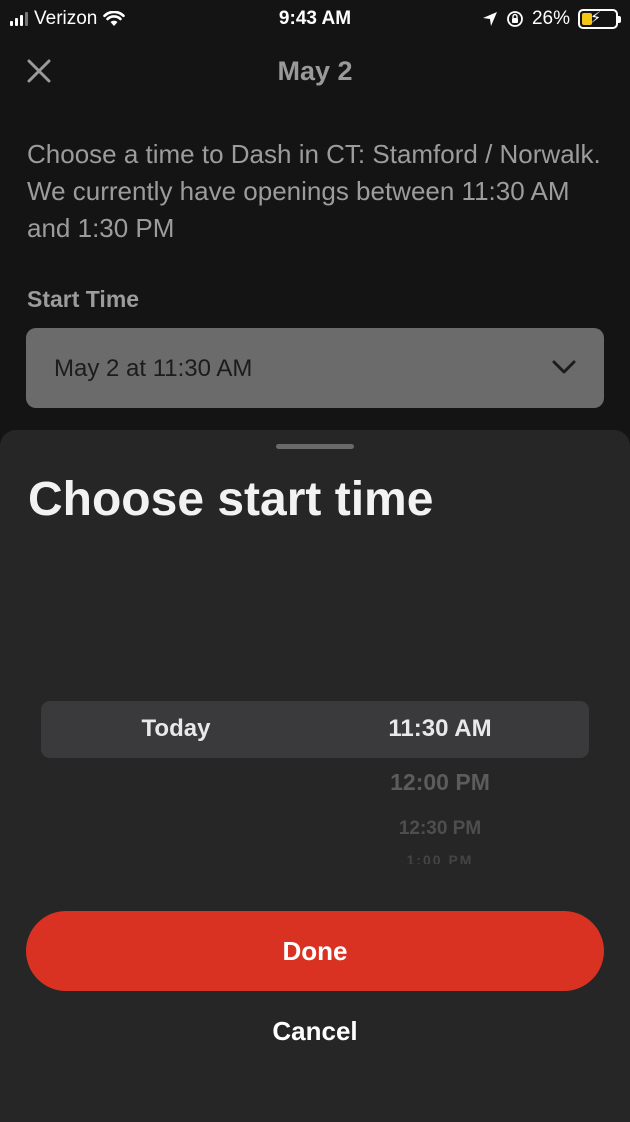 The image size is (630, 1122). I want to click on status-bar: Verizon 9:43 AM 26% ⚡, so click(315, 20).